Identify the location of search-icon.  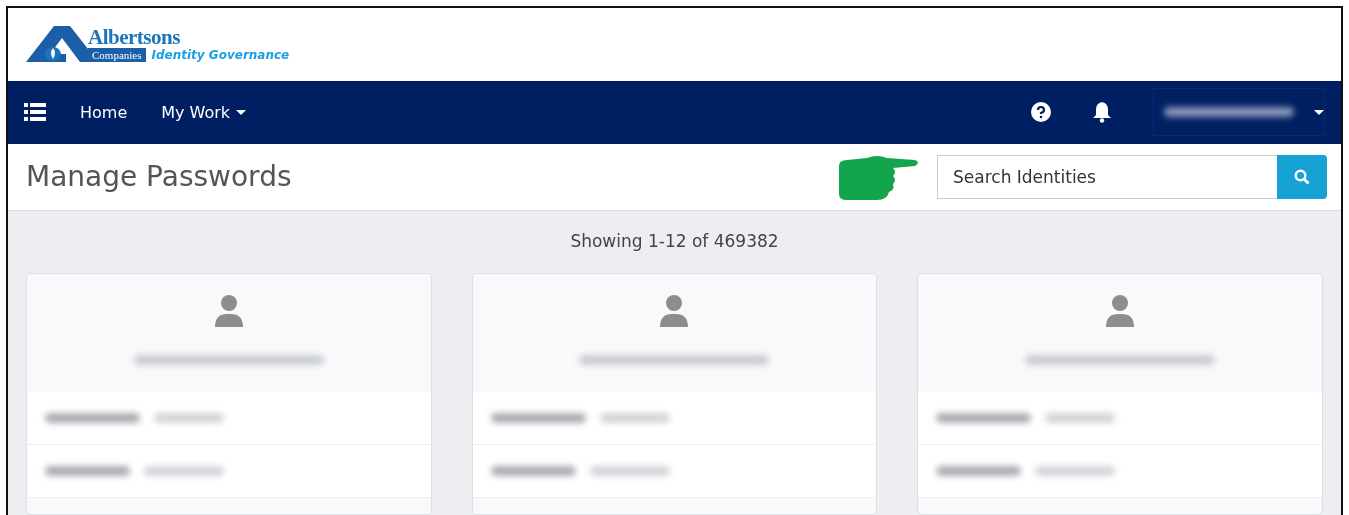
(1302, 176).